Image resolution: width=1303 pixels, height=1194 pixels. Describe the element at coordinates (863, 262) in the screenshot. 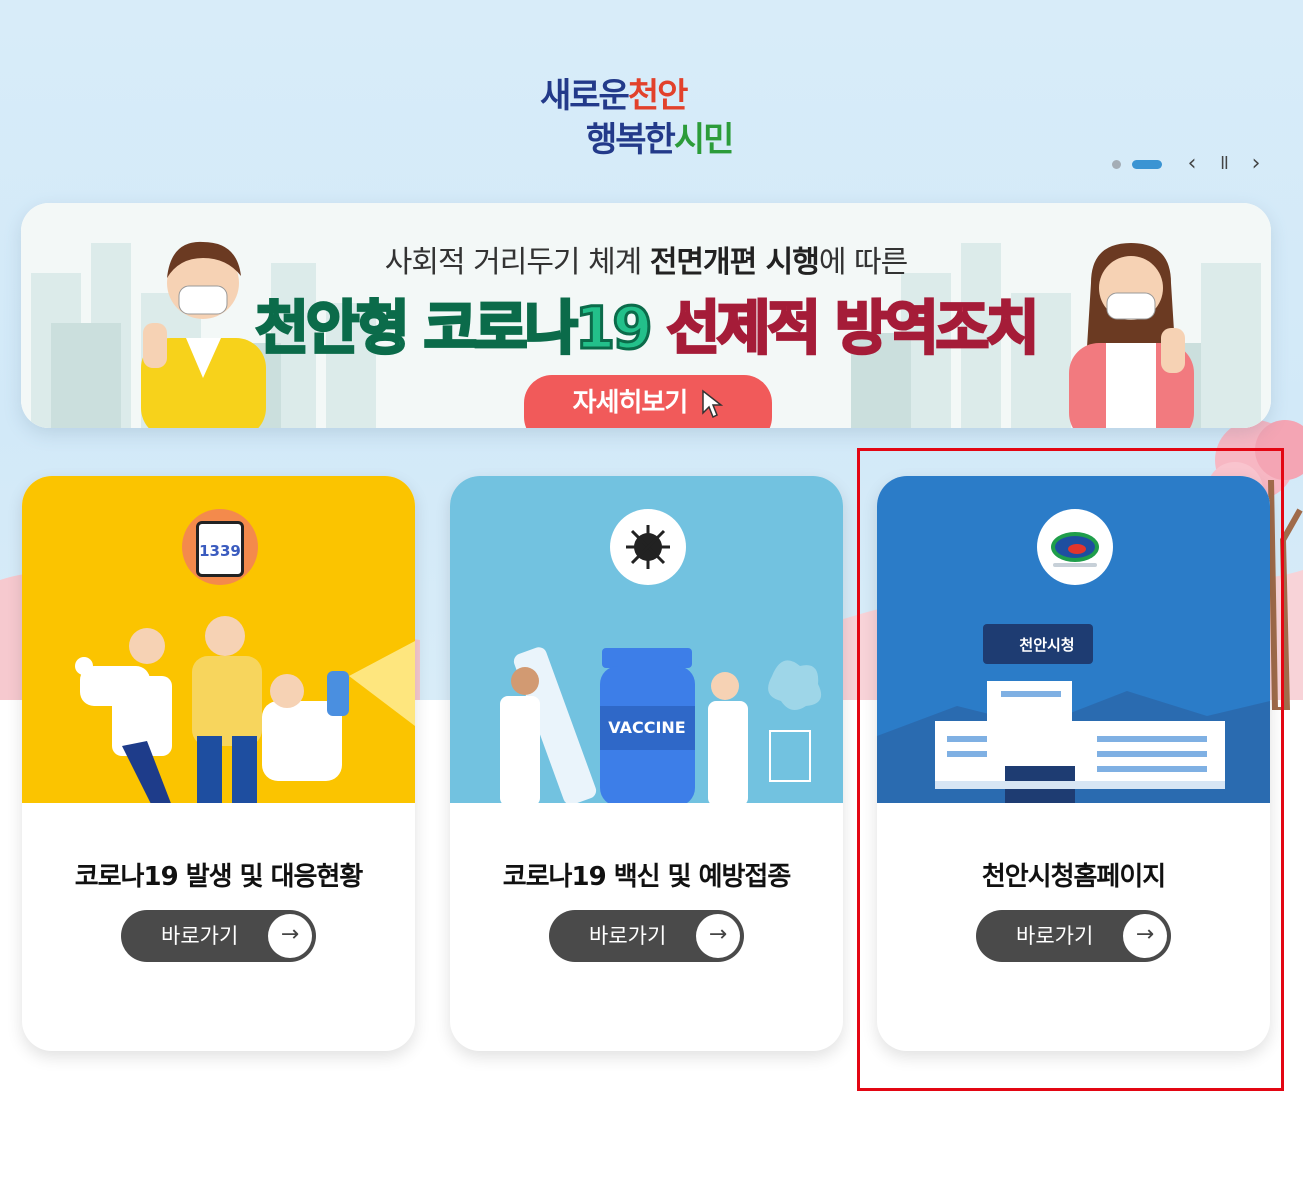

I see `banner-subtitle-post: 에 따른` at that location.